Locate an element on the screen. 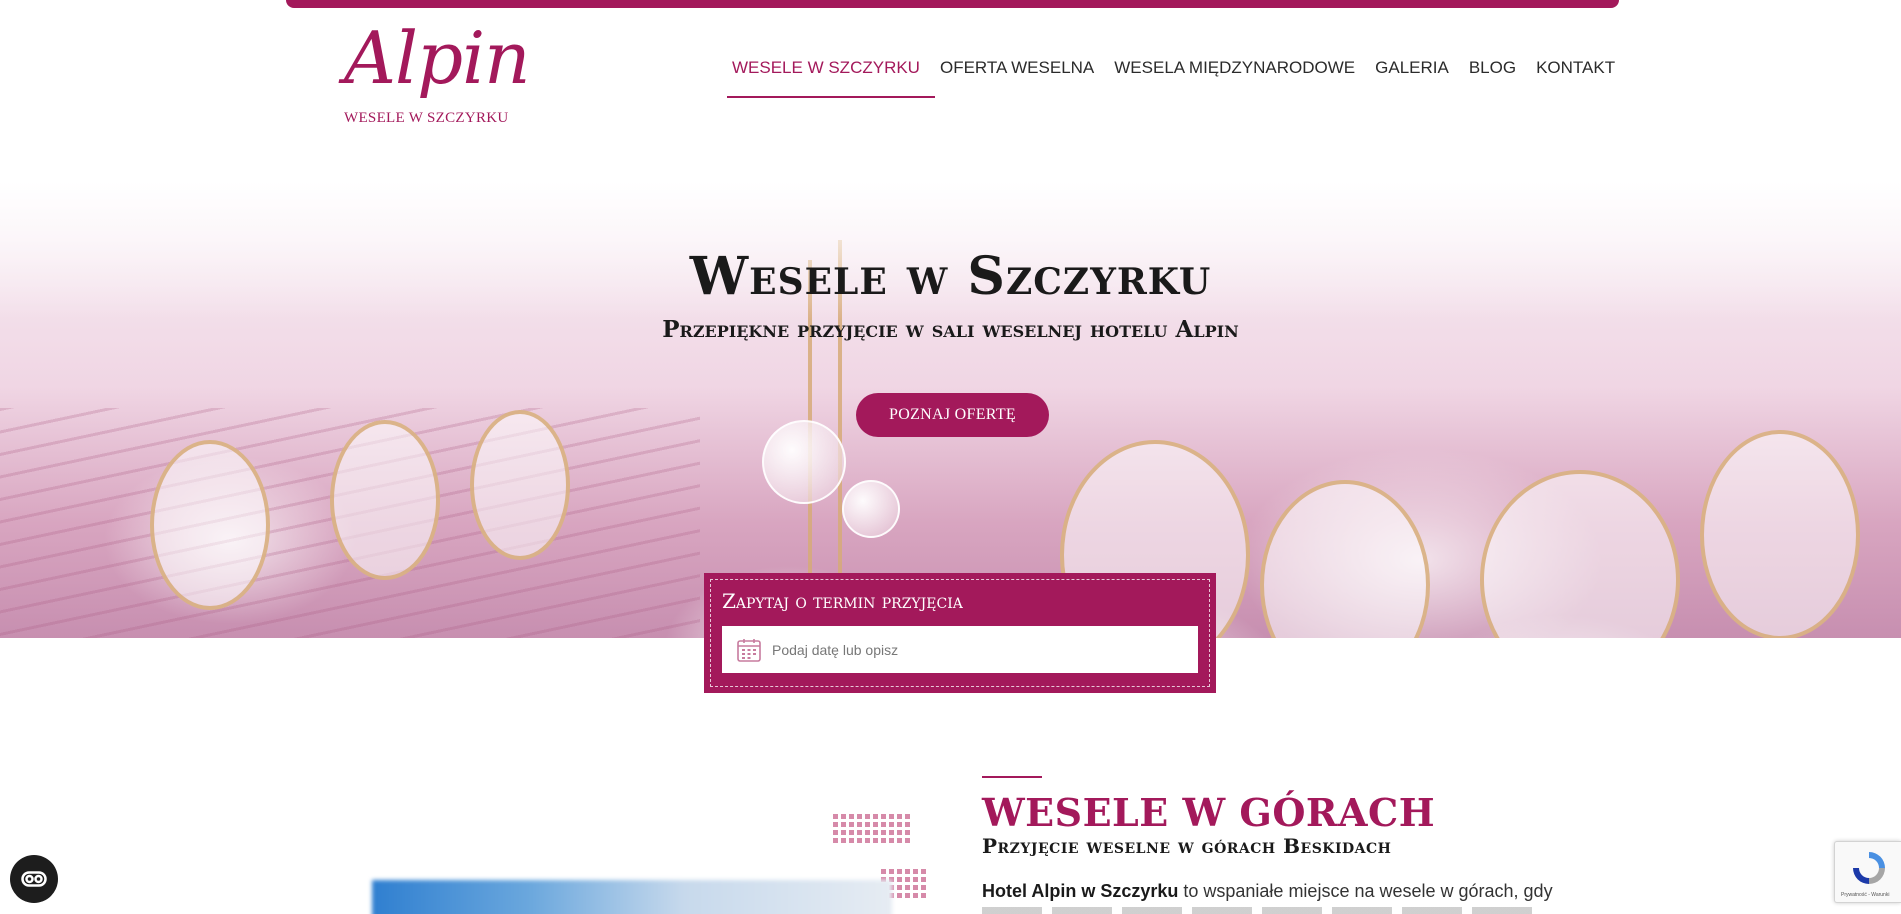 The height and width of the screenshot is (914, 1901). nav-item-wesele-w-szczyrku: WESELE W SZCZYRKU is located at coordinates (831, 77).